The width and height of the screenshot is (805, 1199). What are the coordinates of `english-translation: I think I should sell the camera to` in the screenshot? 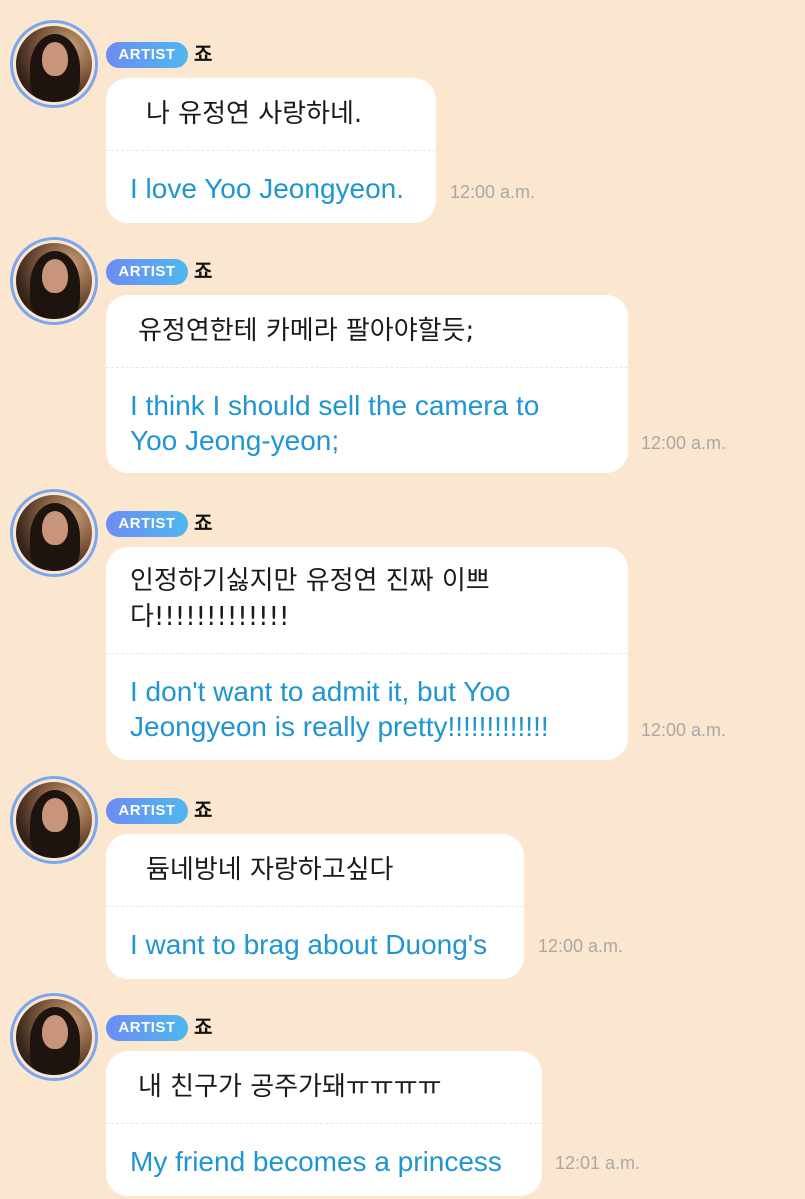 It's located at (335, 405).